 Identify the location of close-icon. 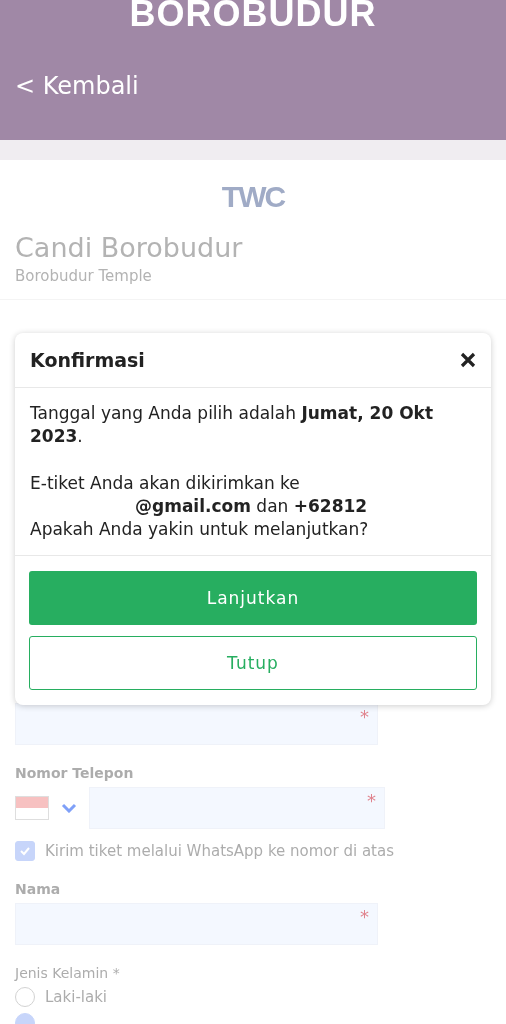
(468, 360).